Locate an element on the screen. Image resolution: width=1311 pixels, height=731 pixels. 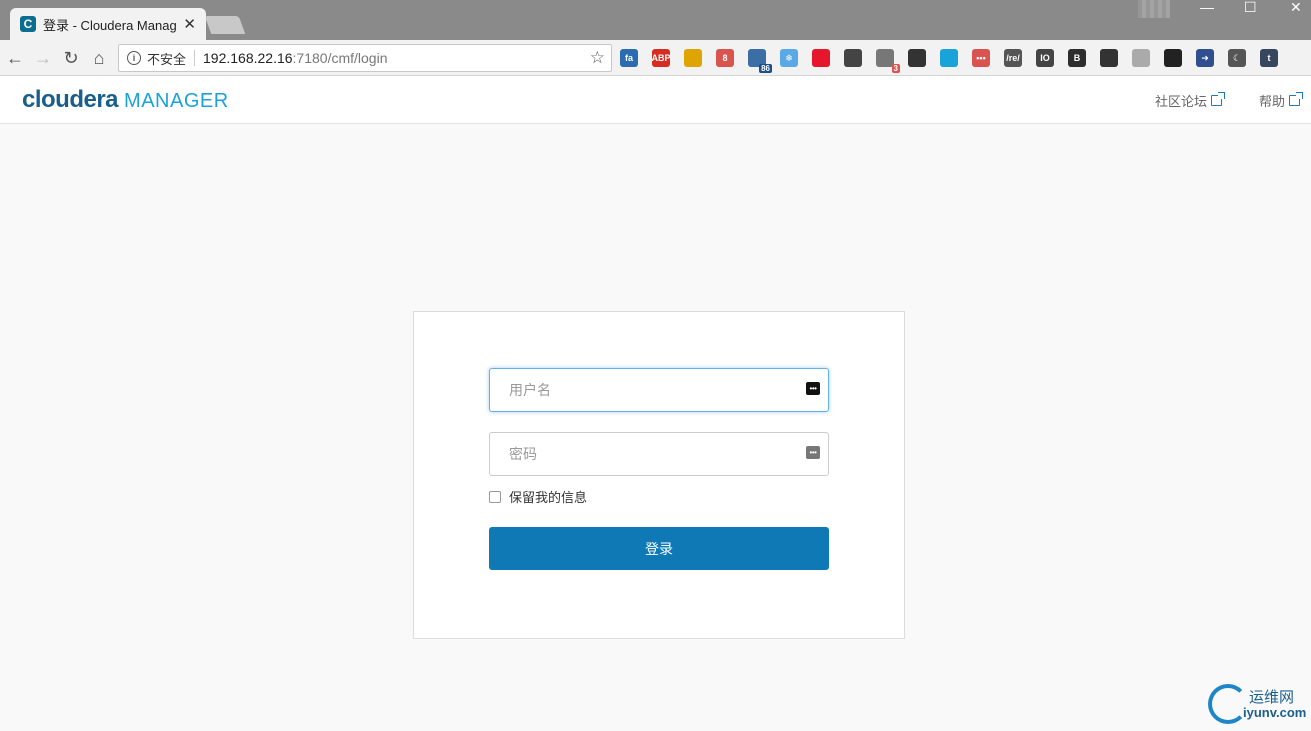
new-tab-button is located at coordinates (225, 25).